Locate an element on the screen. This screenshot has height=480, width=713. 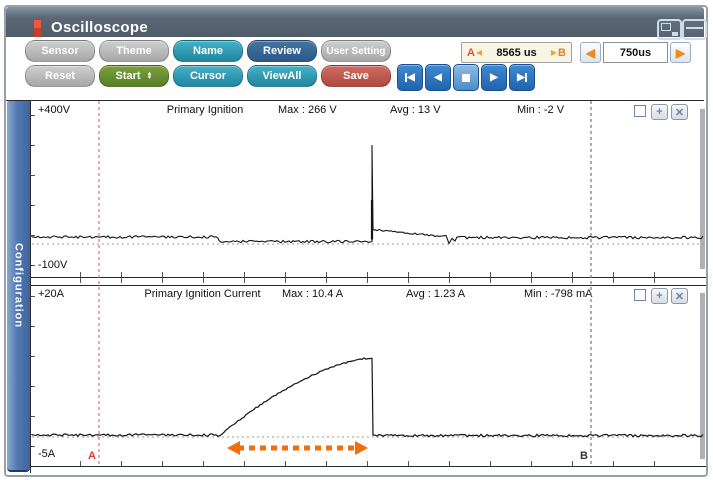
split-horizontal-icon is located at coordinates (694, 29).